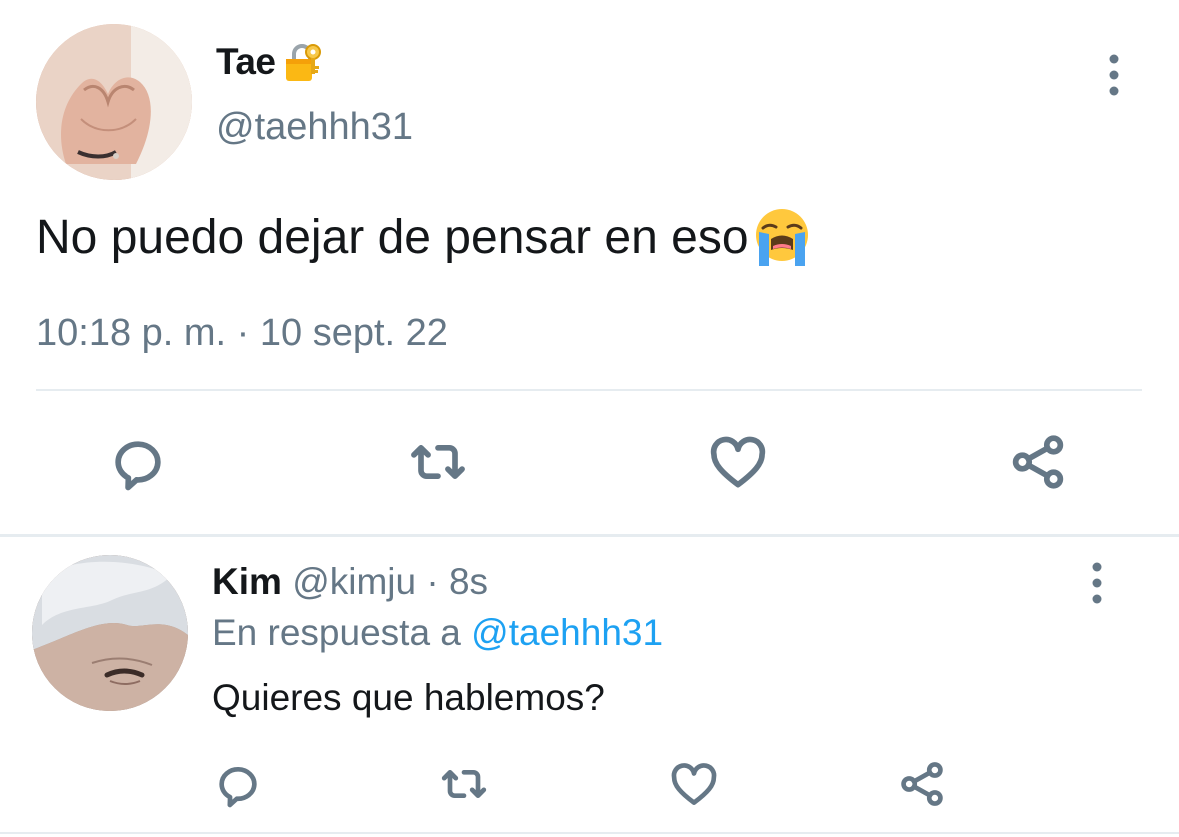  I want to click on author-display-name: Tae, so click(270, 62).